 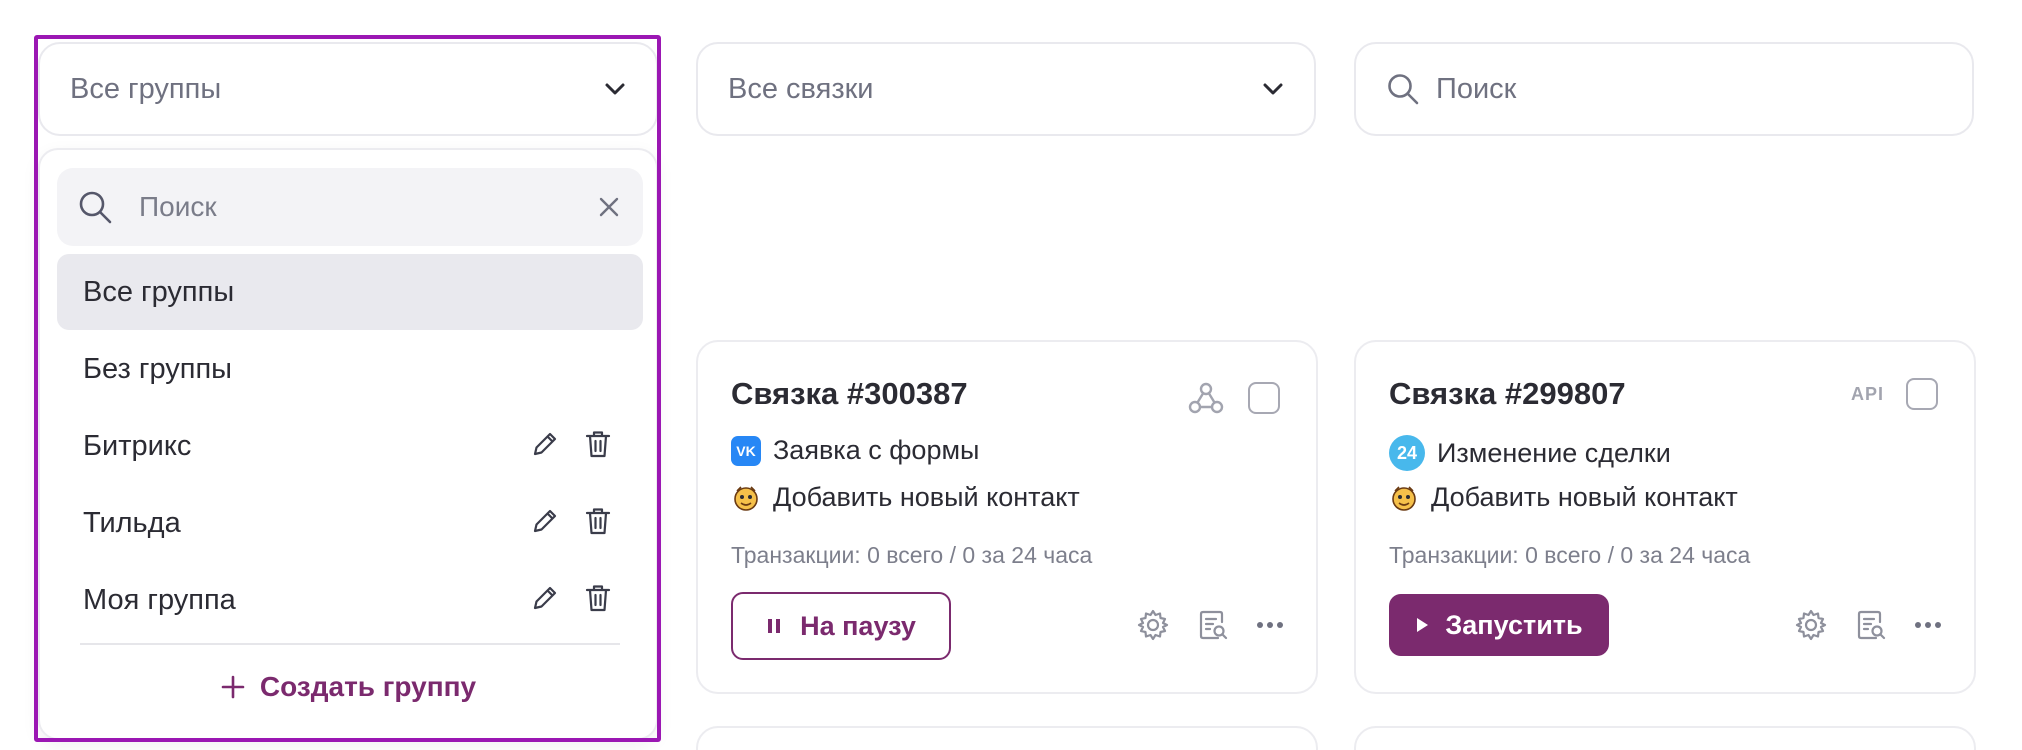 I want to click on plus-icon, so click(x=233, y=687).